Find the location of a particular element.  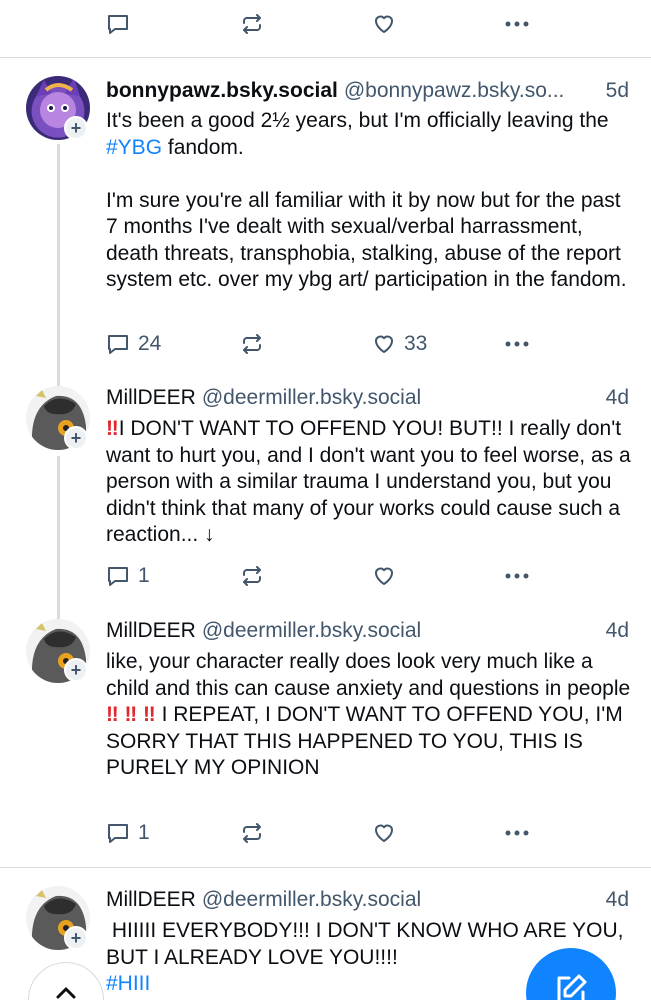

plus-icon: + is located at coordinates (76, 938).